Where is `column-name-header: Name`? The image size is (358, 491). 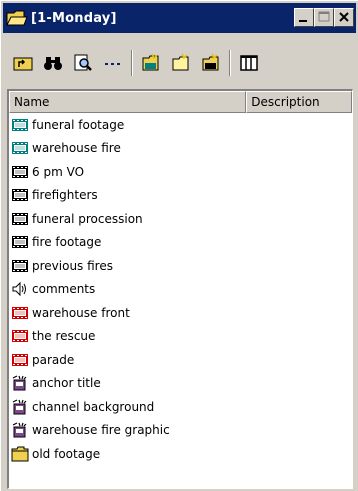
column-name-header: Name is located at coordinates (128, 102).